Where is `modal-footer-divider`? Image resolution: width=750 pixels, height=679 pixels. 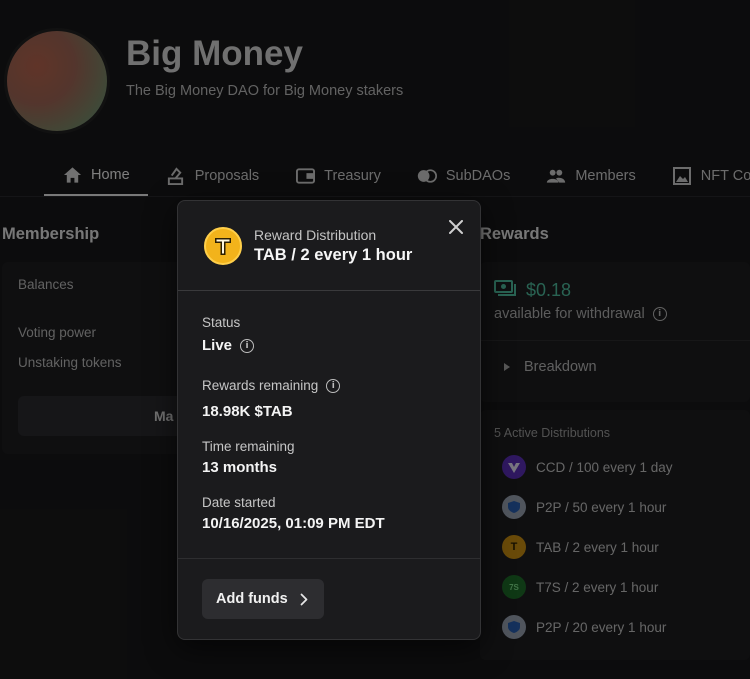
modal-footer-divider is located at coordinates (329, 558).